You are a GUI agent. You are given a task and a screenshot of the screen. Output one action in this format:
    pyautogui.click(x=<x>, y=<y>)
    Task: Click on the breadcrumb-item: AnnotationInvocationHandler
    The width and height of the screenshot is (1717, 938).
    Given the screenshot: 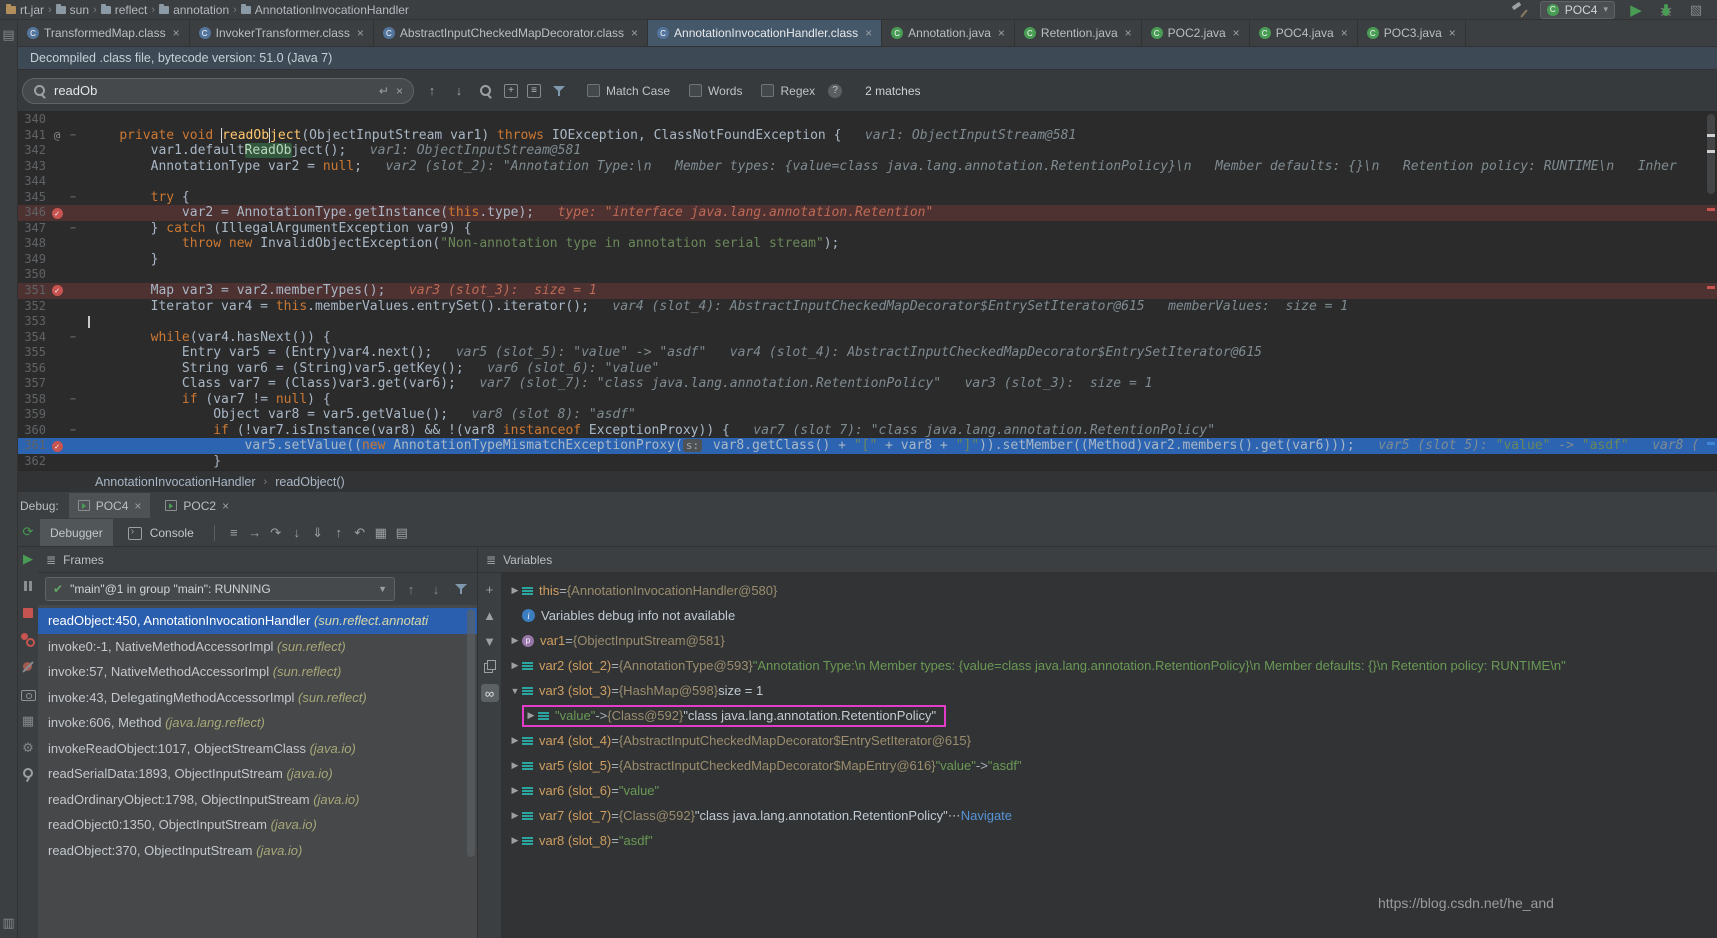 What is the action you would take?
    pyautogui.click(x=324, y=10)
    